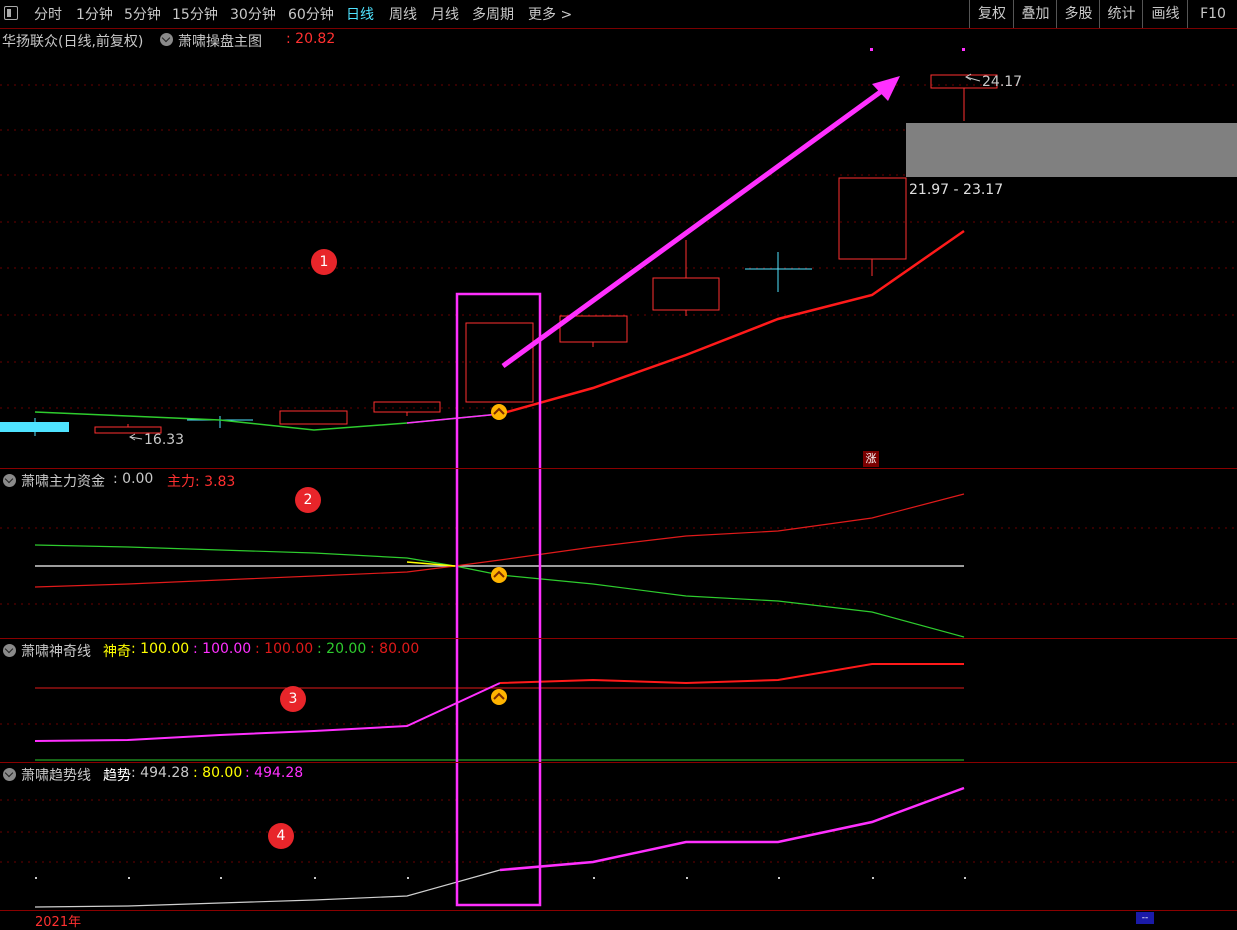 This screenshot has height=930, width=1237. What do you see at coordinates (160, 773) in the screenshot?
I see `panel4-value-1: : 494.28` at bounding box center [160, 773].